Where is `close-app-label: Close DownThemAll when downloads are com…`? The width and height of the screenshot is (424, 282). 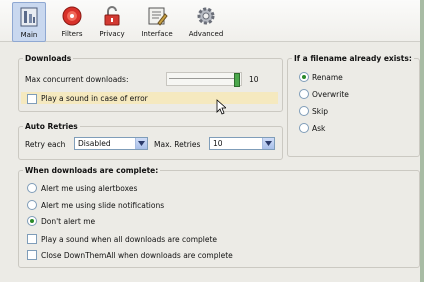
close-app-label: Close DownThemAll when downloads are com… is located at coordinates (137, 255).